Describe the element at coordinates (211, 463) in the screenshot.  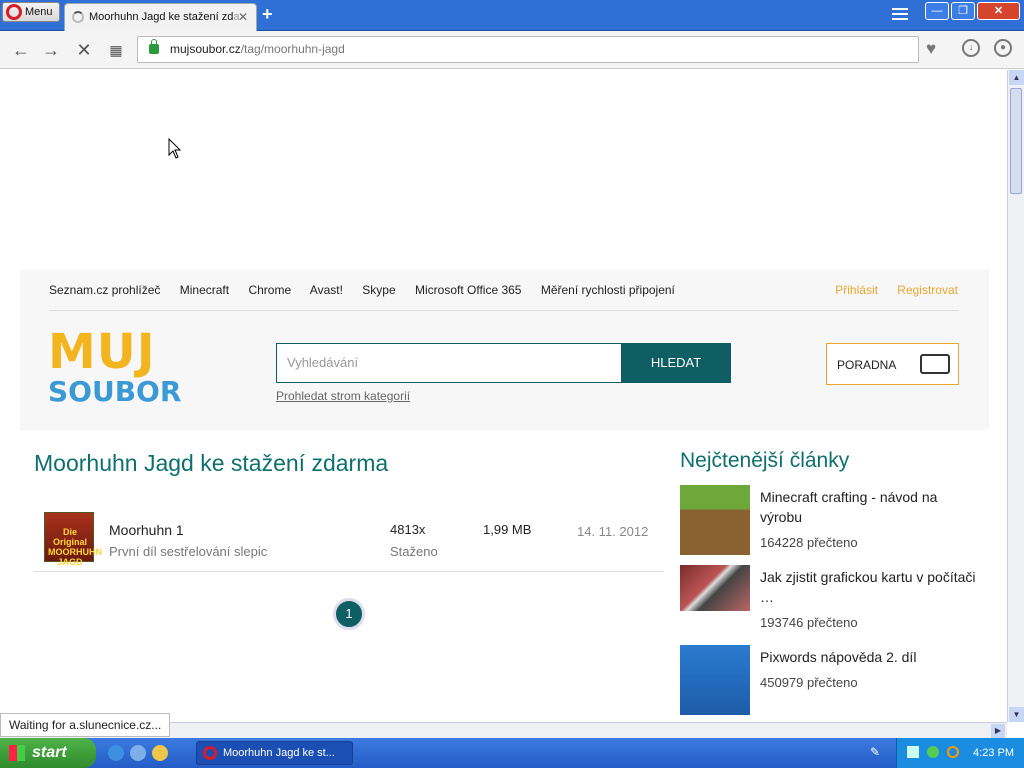
I see `page-title: Moorhuhn Jagd ke stažení zdarma` at that location.